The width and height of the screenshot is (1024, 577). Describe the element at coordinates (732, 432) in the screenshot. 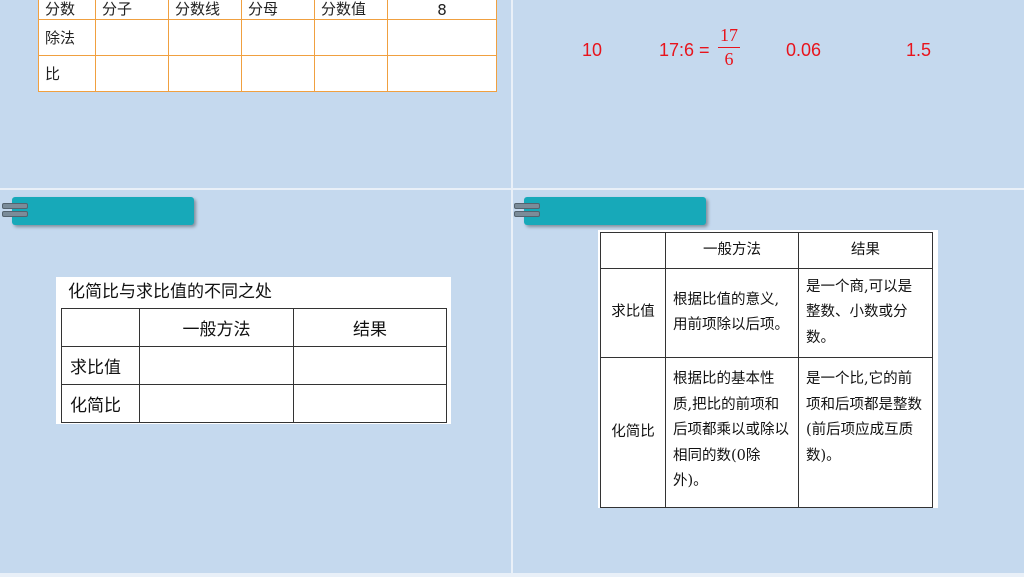

I see `method-cell: 根据比的基本性质,把比的前项和后项都乘以或除以相同的数(0除外)。` at that location.